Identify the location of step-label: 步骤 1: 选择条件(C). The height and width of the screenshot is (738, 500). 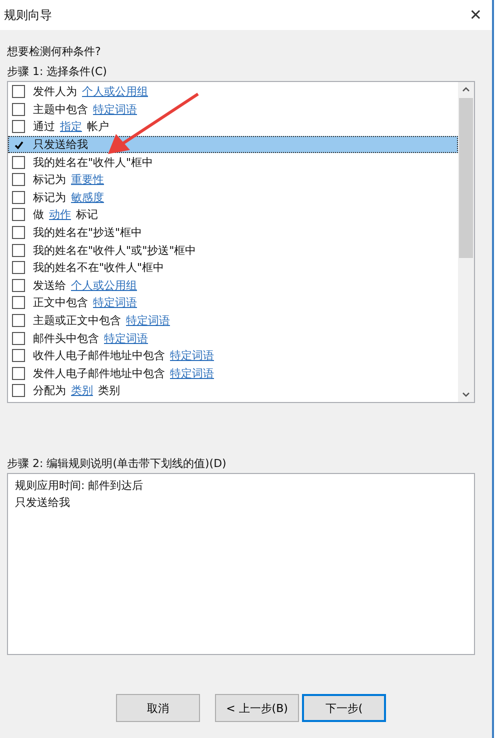
(57, 72).